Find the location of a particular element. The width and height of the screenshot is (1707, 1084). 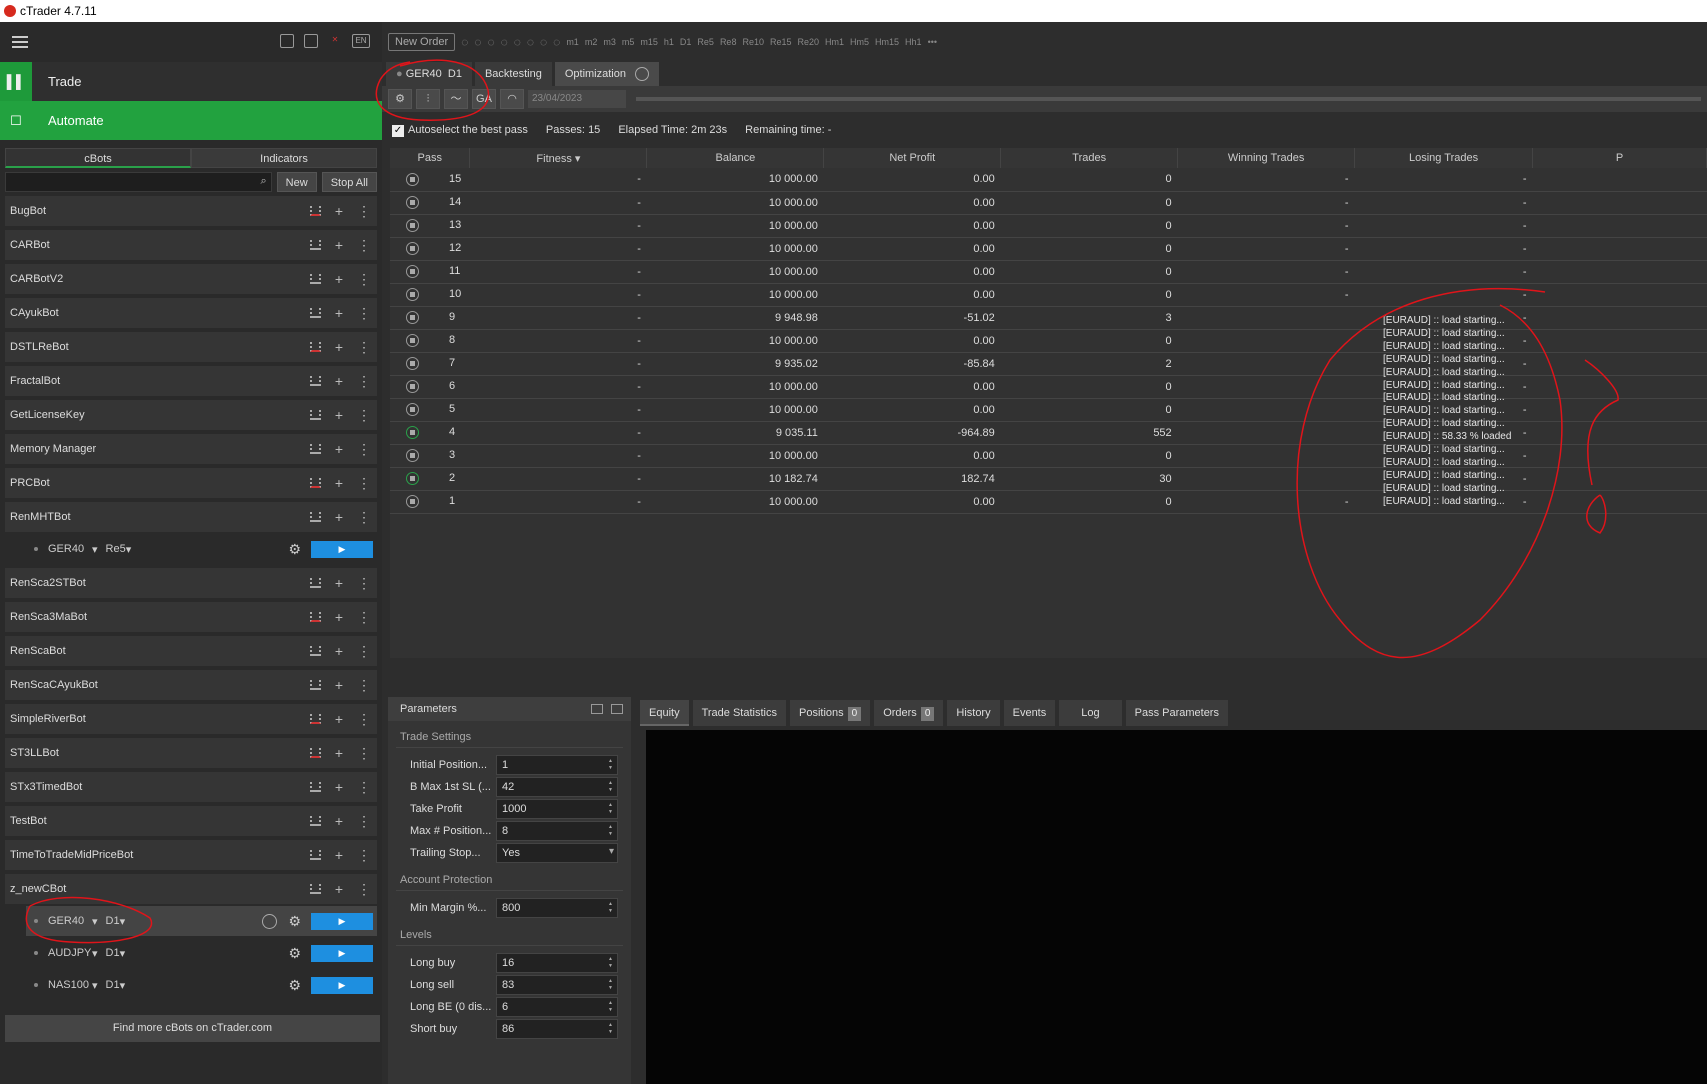

cbot-row: STx3TimedBot + ⋮ is located at coordinates (191, 787).